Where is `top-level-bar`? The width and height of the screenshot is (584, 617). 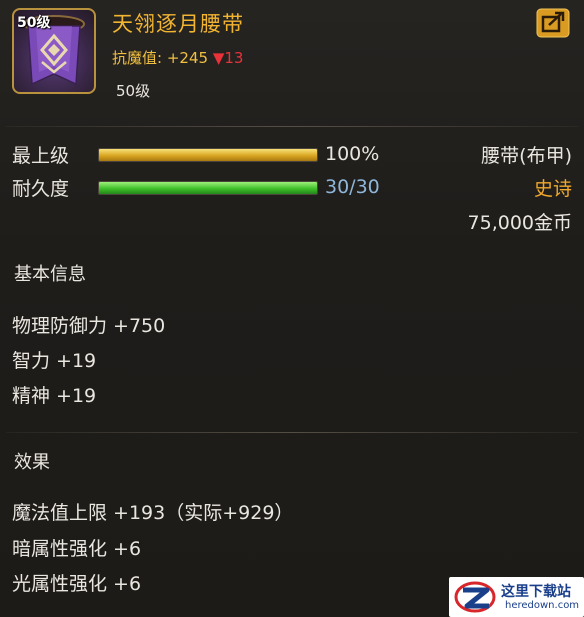
top-level-bar is located at coordinates (208, 155).